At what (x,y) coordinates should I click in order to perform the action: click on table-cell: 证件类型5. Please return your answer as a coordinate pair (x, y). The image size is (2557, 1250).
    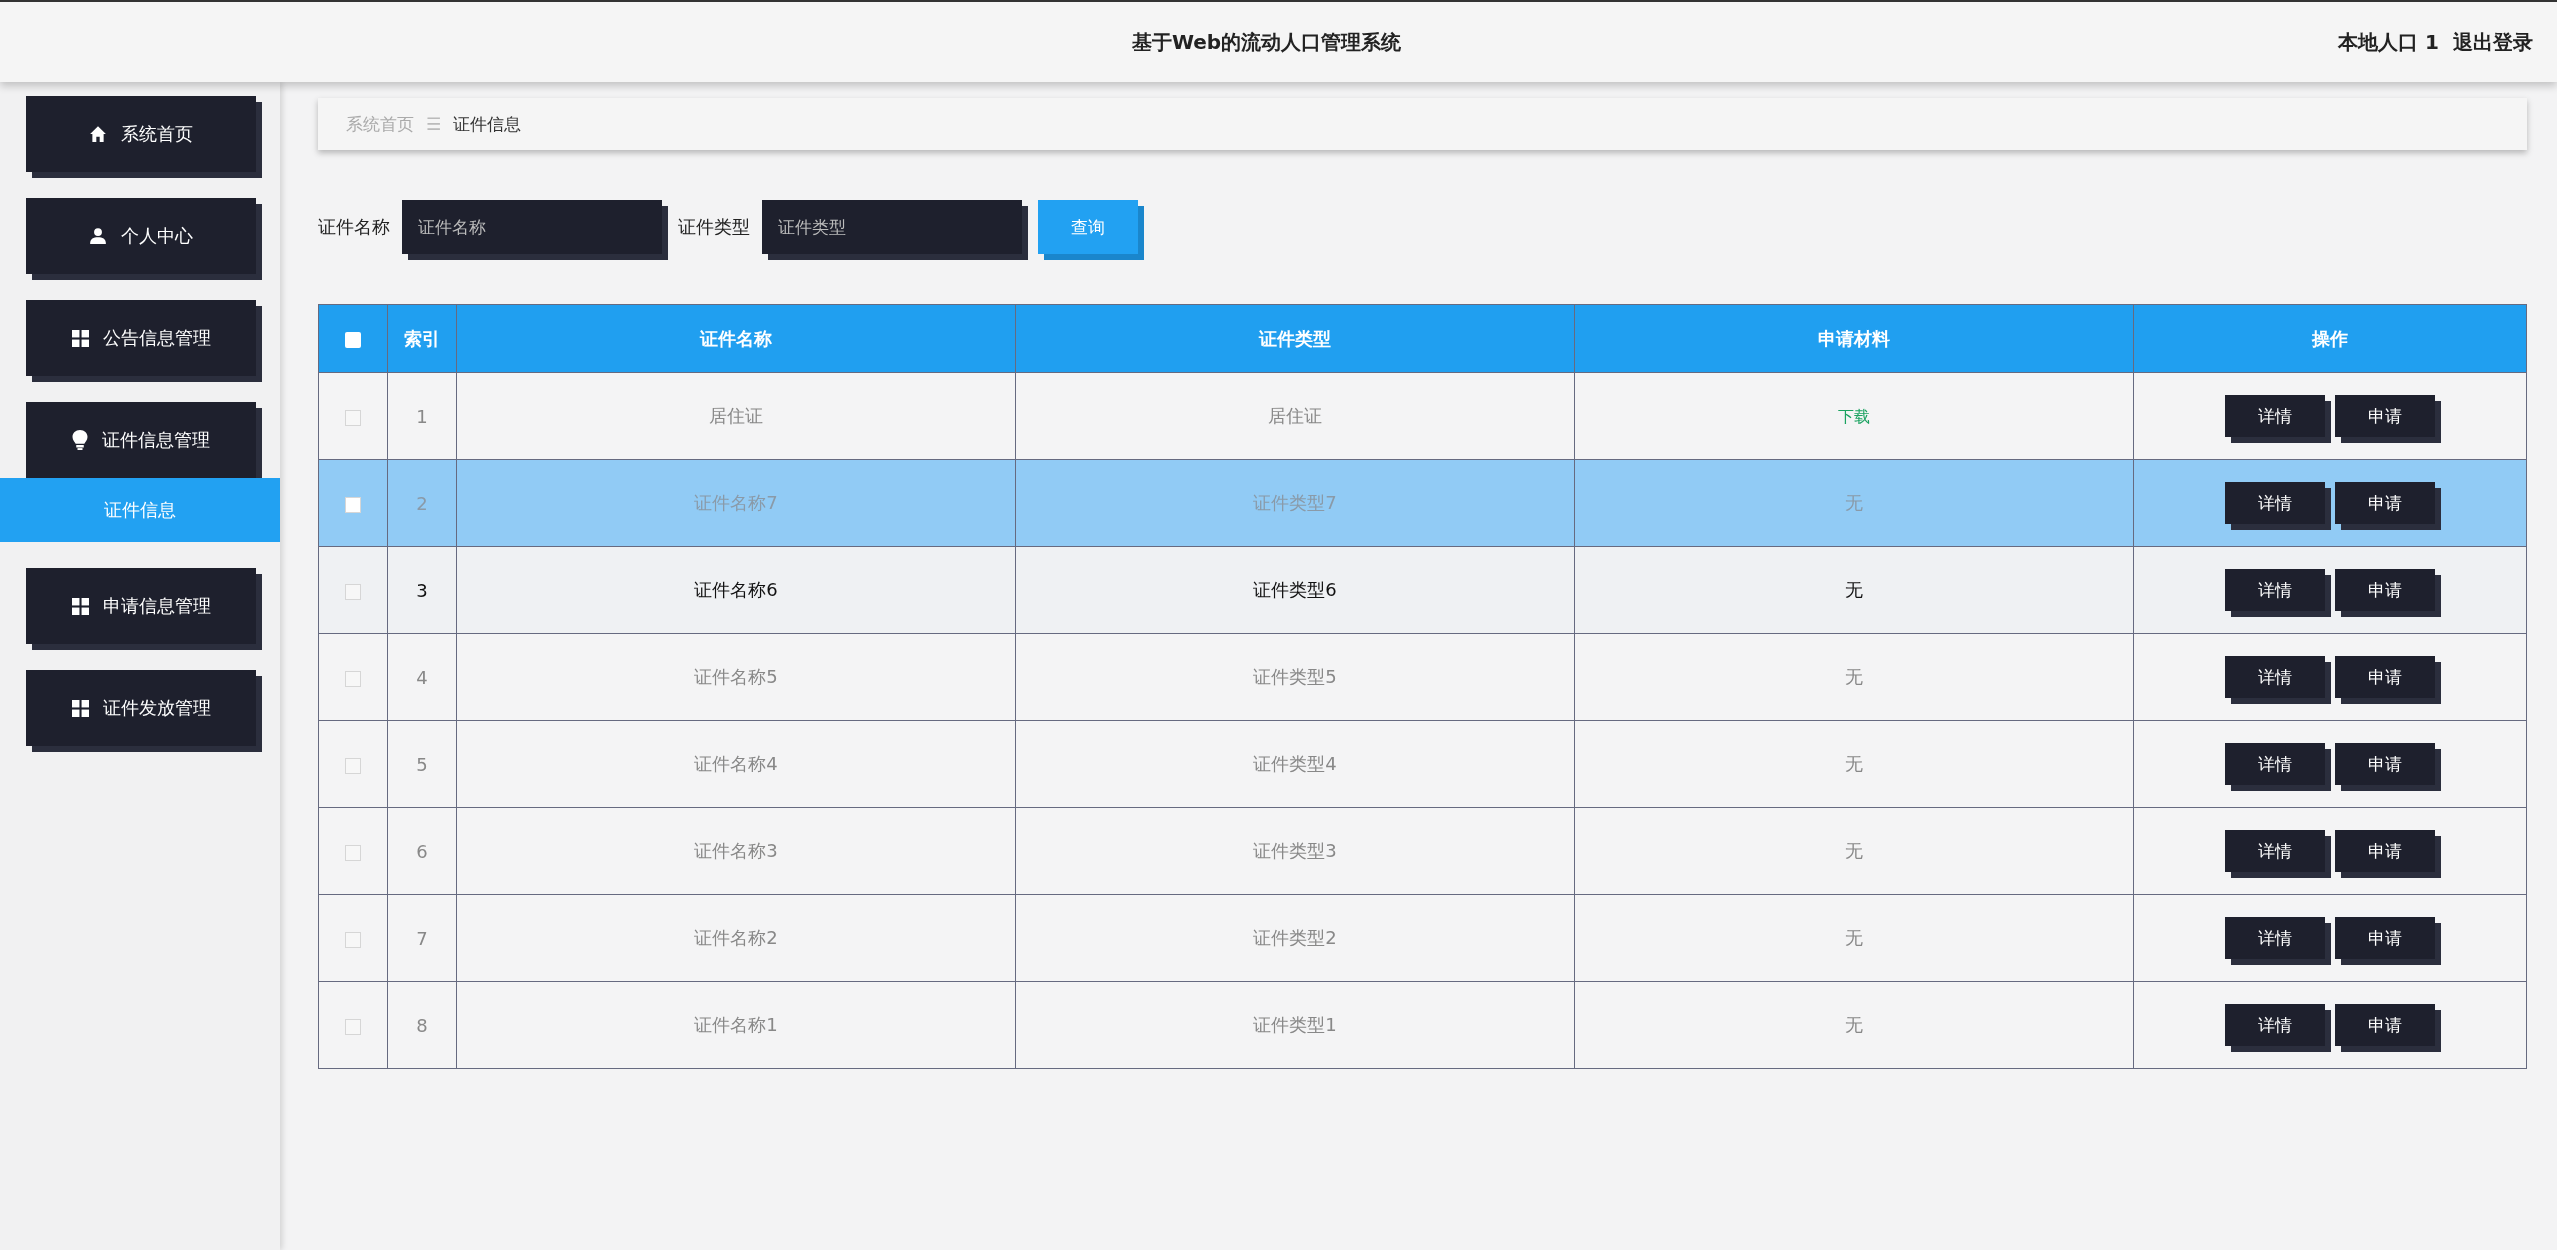
    Looking at the image, I should click on (1295, 676).